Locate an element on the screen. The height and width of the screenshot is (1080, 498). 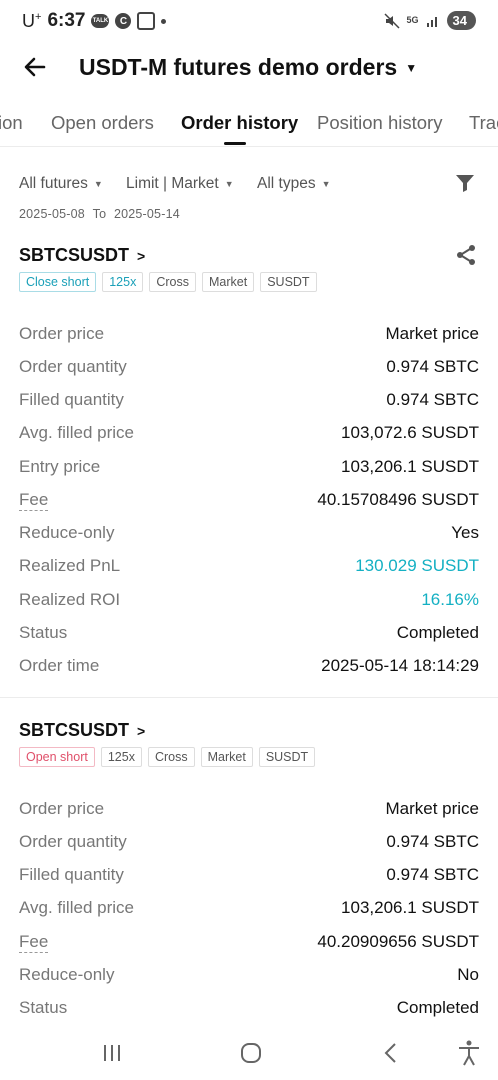
filter-order-kind: Limit | Market ▼ is located at coordinates (180, 184).